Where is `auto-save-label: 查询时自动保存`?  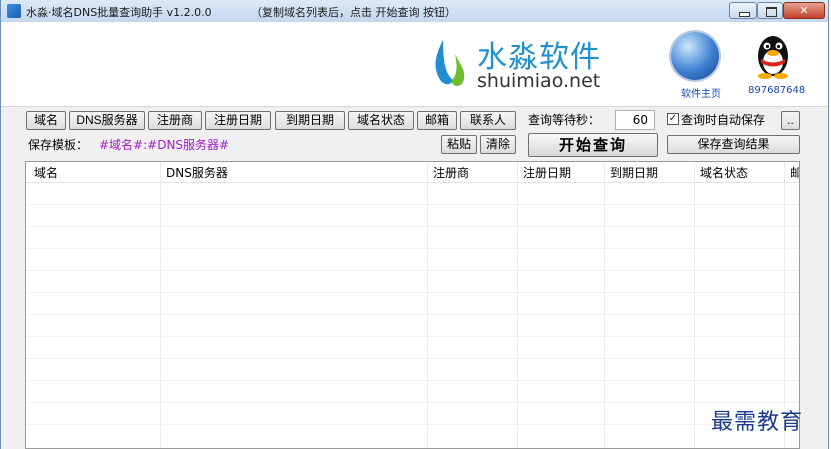 auto-save-label: 查询时自动保存 is located at coordinates (723, 120).